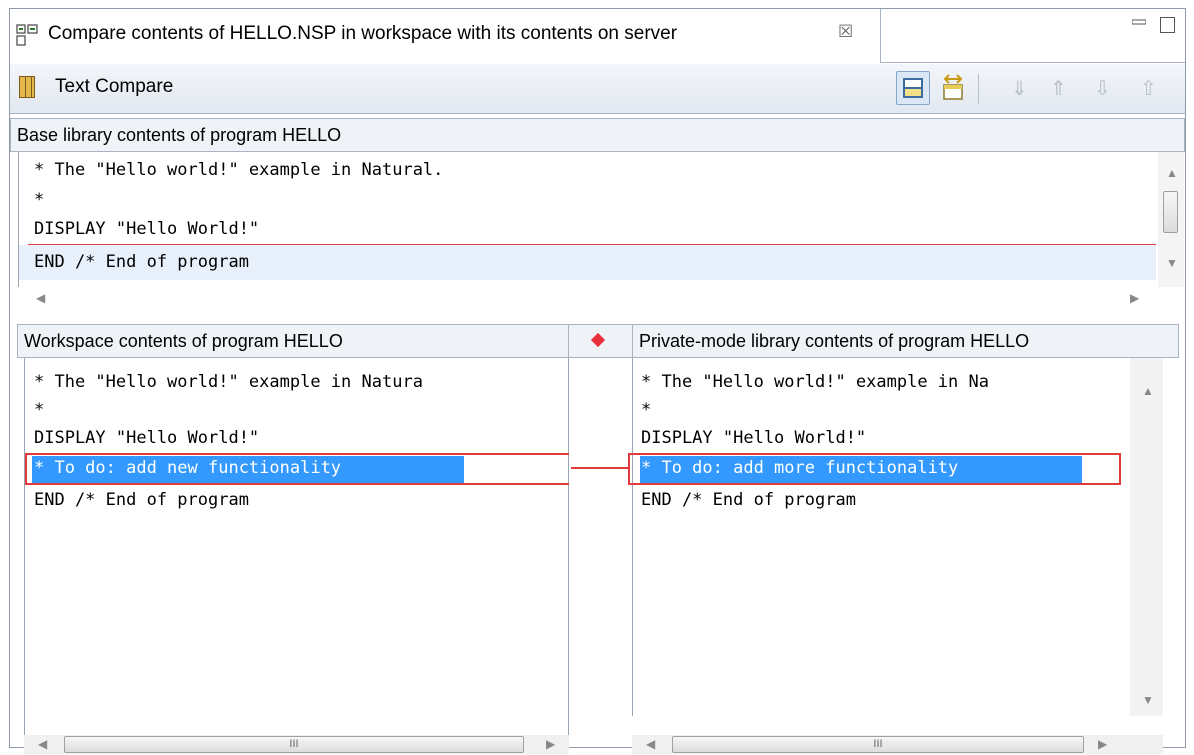 The image size is (1194, 755). What do you see at coordinates (1148, 88) in the screenshot?
I see `previous-change-icon: ⇧` at bounding box center [1148, 88].